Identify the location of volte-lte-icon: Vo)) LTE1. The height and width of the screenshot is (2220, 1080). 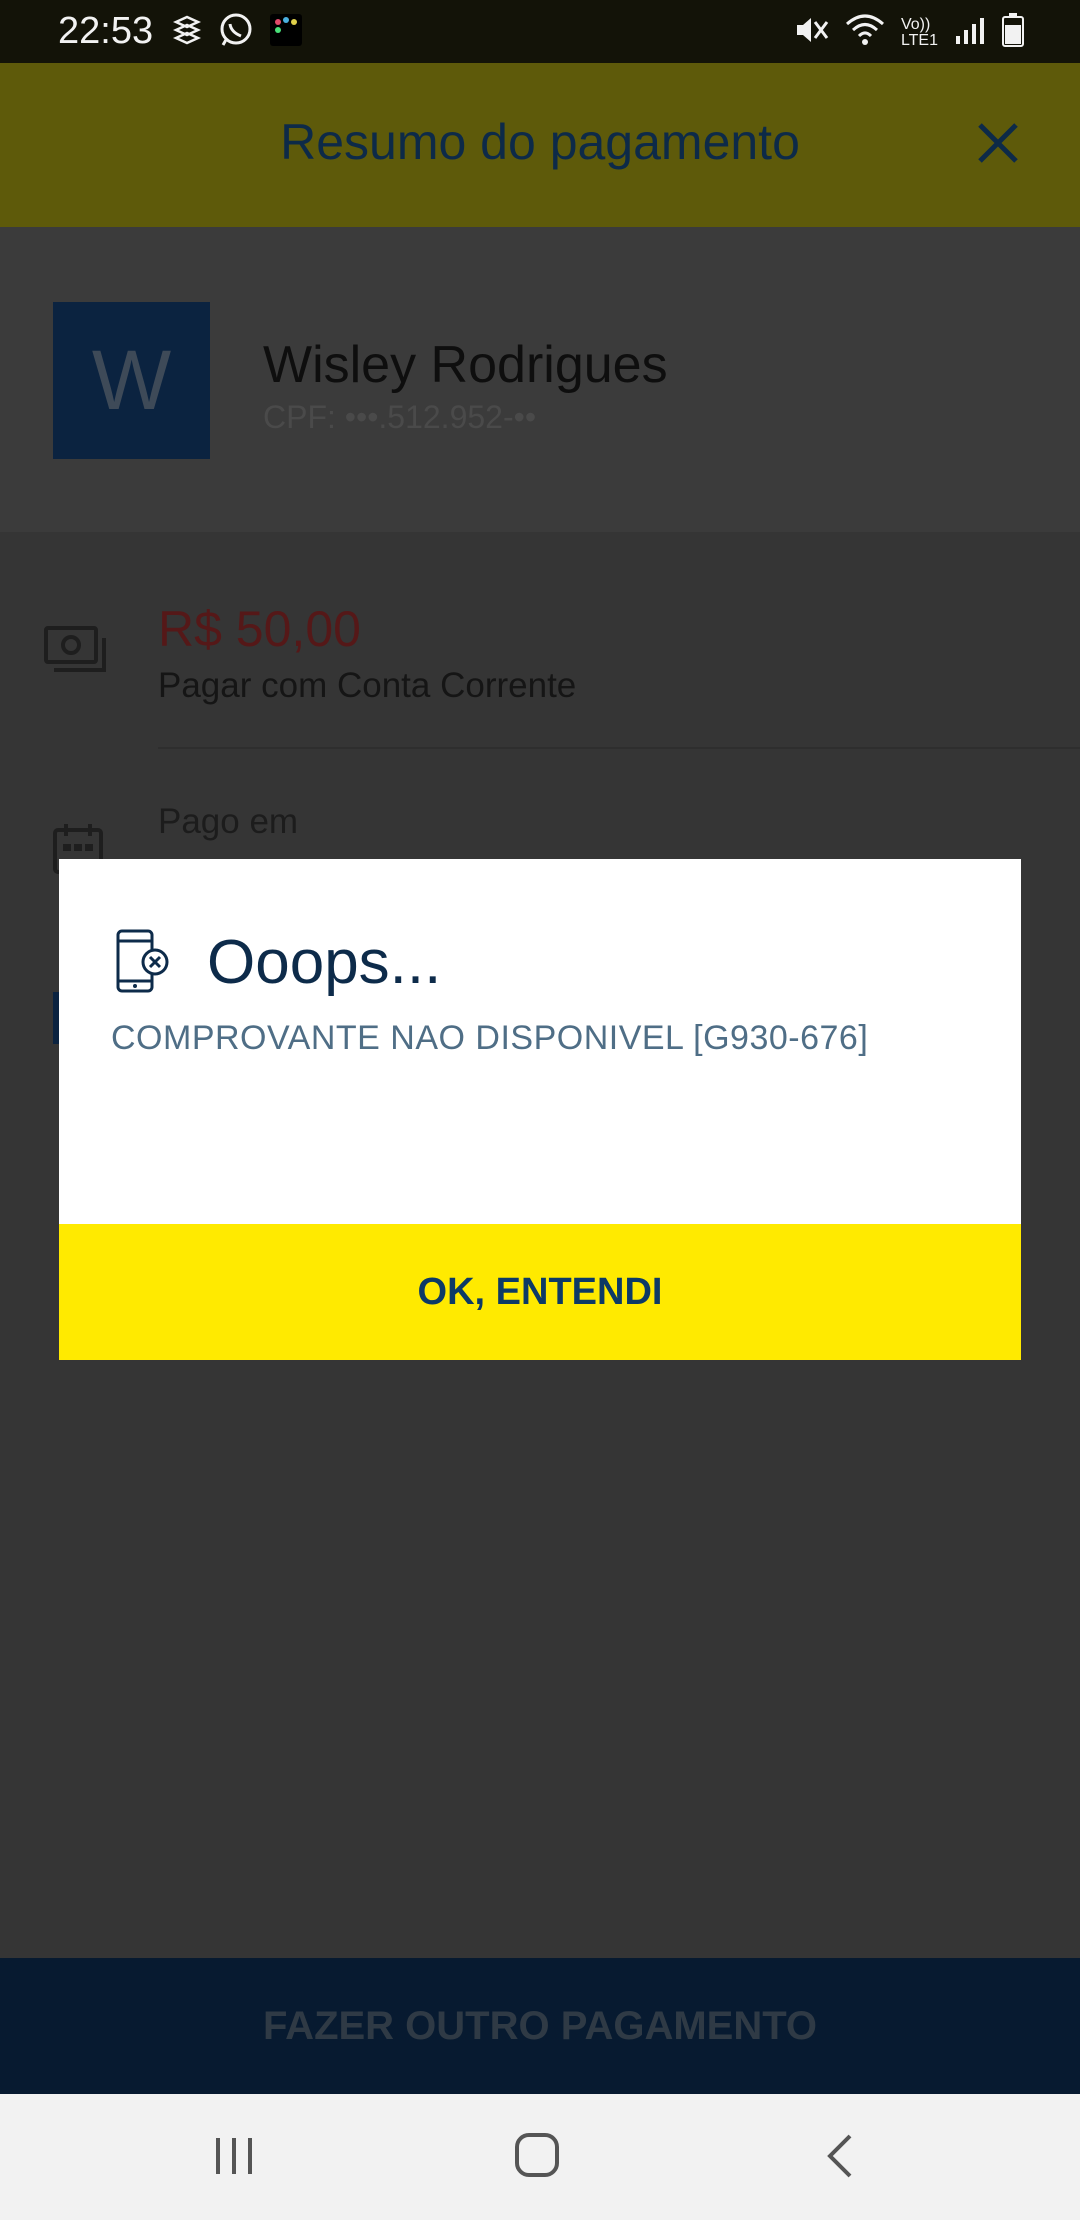
(919, 32).